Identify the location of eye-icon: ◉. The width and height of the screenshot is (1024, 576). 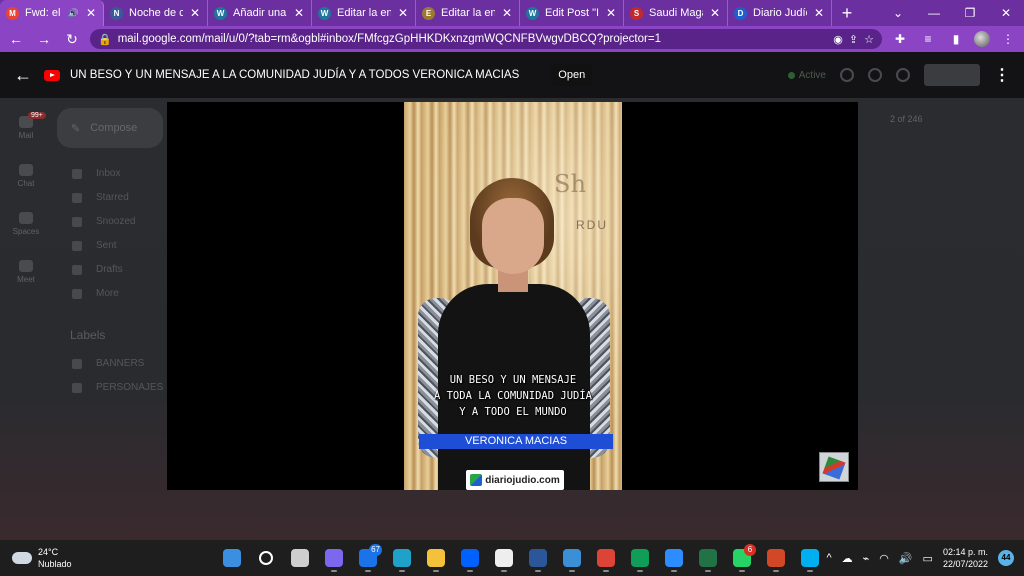
(838, 39).